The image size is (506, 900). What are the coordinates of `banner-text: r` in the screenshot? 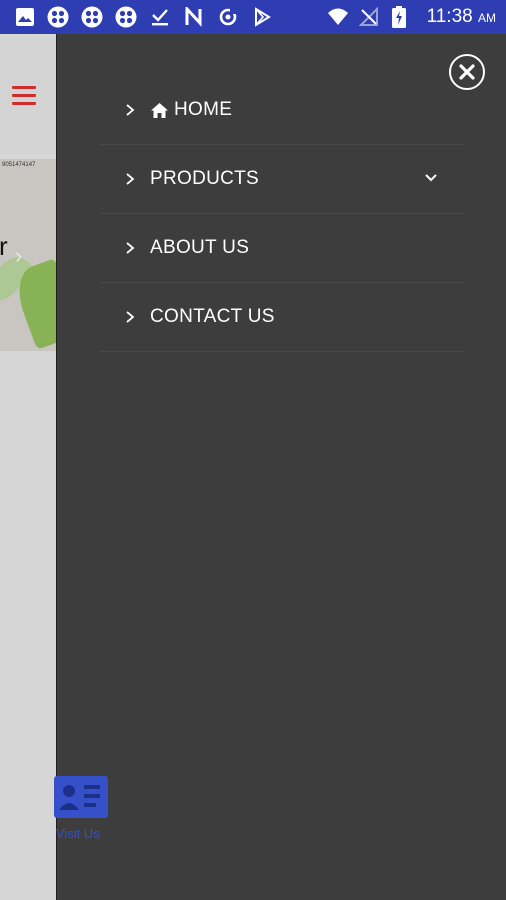 It's located at (4, 246).